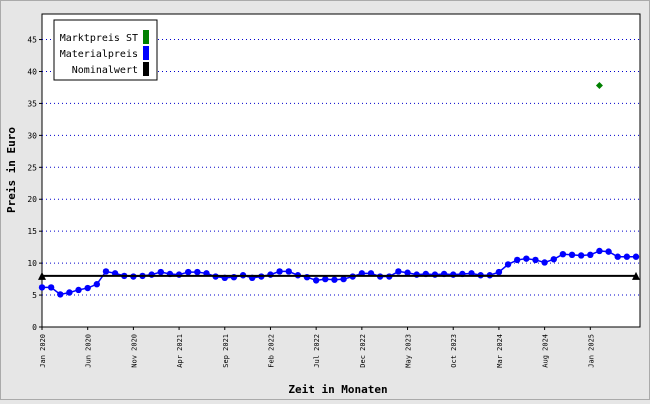 The height and width of the screenshot is (404, 650). Describe the element at coordinates (89, 351) in the screenshot. I see `x-tick-label: Jun 2020` at that location.